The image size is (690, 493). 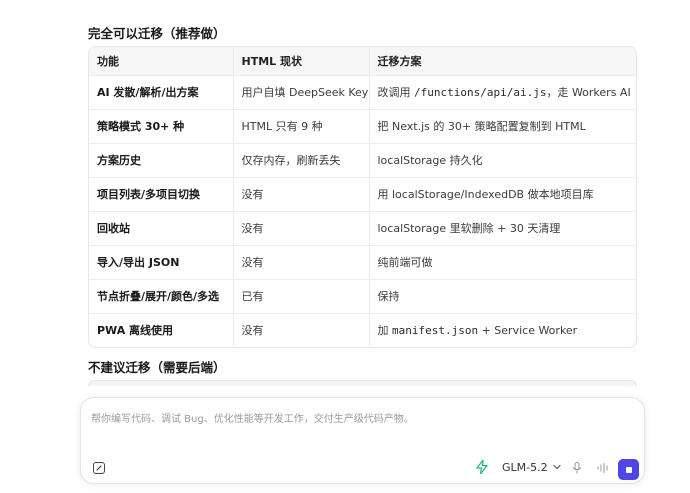 I want to click on row-plan: 把 Next.js 的 30+ 策略配置复制到 HTML, so click(x=502, y=126).